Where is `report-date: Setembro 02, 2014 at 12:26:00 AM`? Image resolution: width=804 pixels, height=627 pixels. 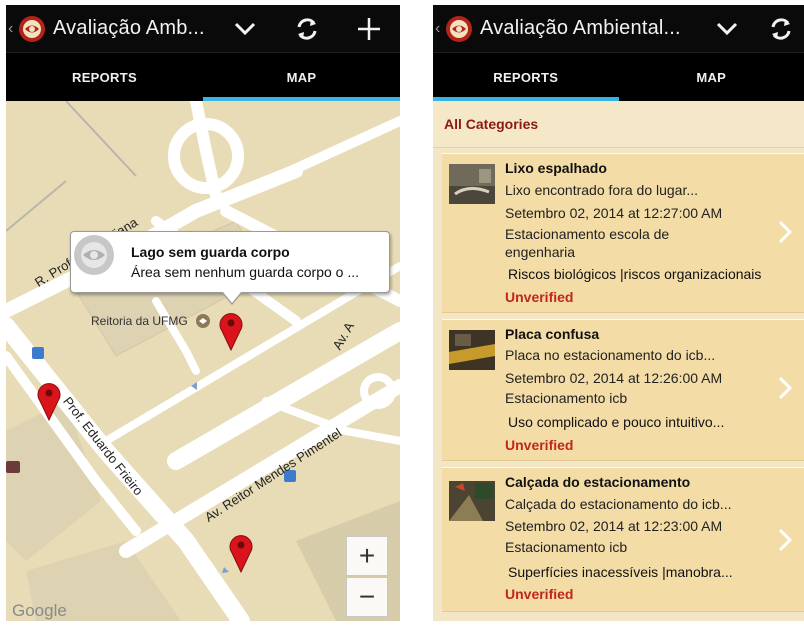
report-date: Setembro 02, 2014 at 12:26:00 AM is located at coordinates (614, 378).